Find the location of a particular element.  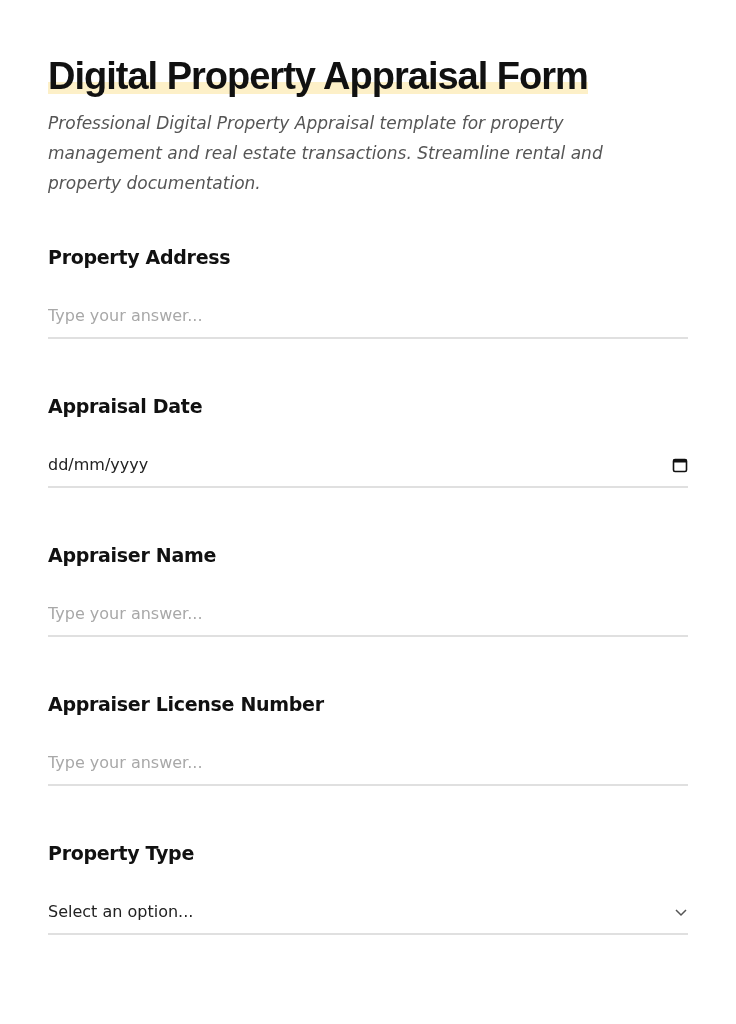

field-label: Property Type is located at coordinates (121, 853).